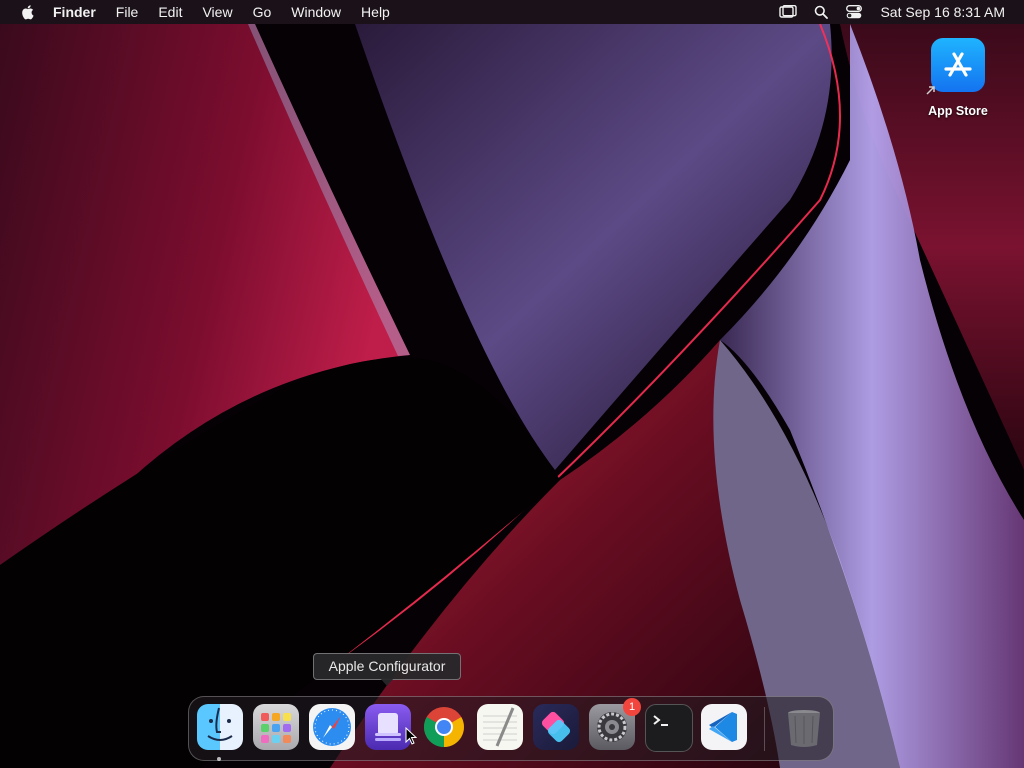  Describe the element at coordinates (615, 724) in the screenshot. I see `system-settings-icon: 1` at that location.